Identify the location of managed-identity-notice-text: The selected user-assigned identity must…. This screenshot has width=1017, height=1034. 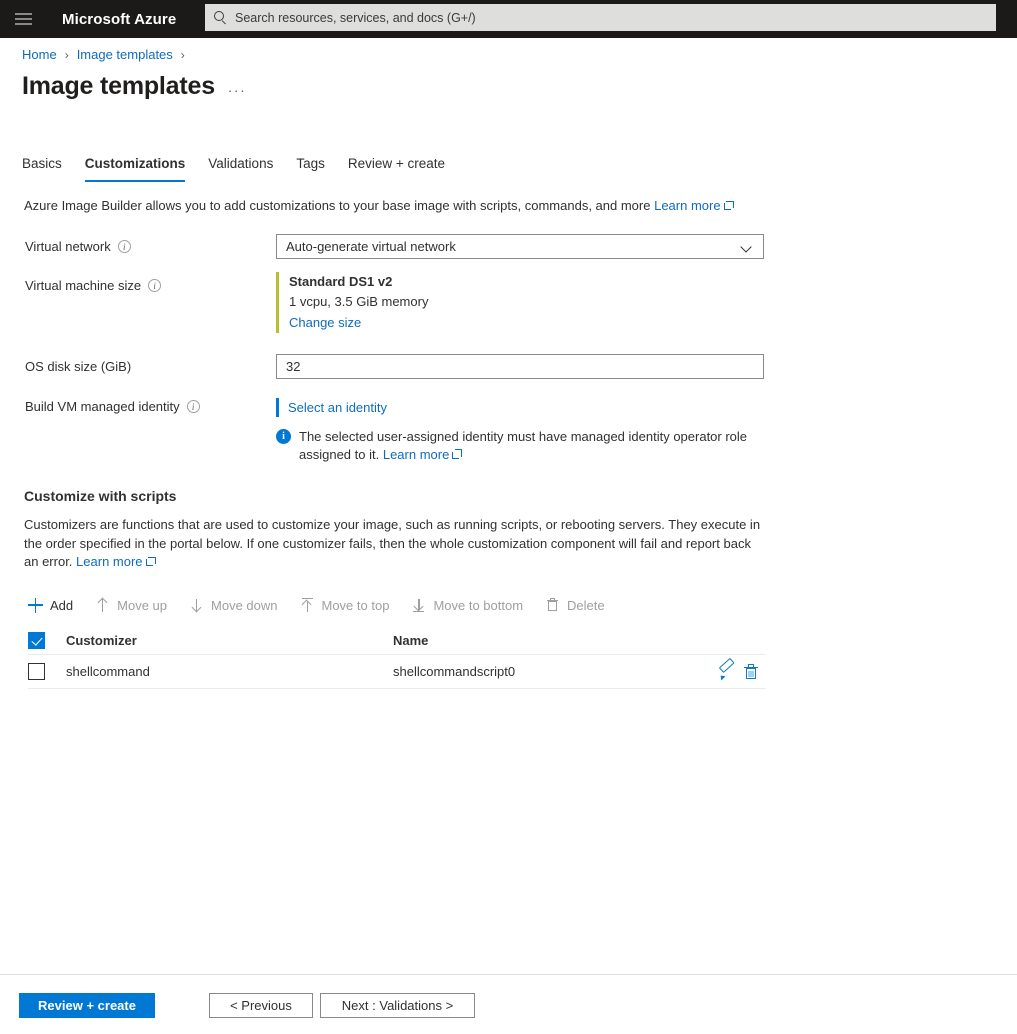
(535, 445).